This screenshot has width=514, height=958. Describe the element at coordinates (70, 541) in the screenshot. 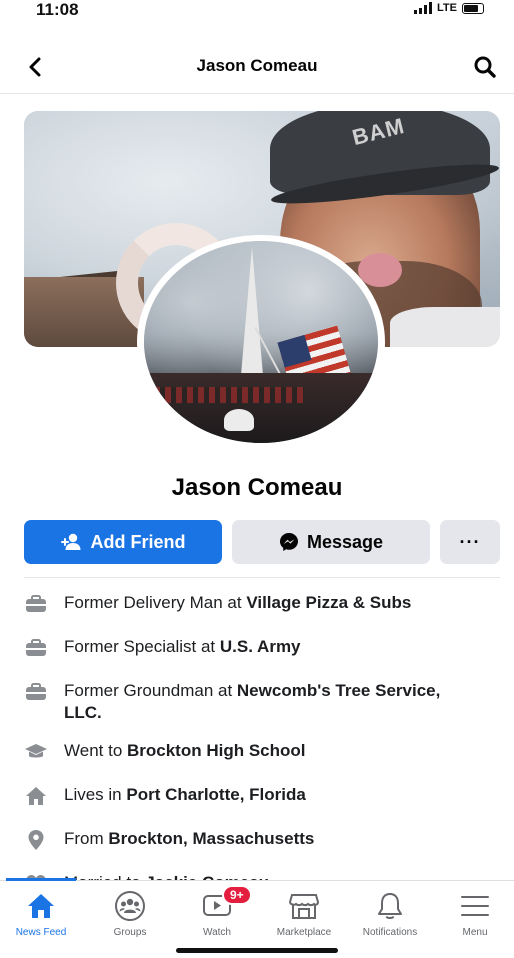

I see `add-friend-icon` at that location.